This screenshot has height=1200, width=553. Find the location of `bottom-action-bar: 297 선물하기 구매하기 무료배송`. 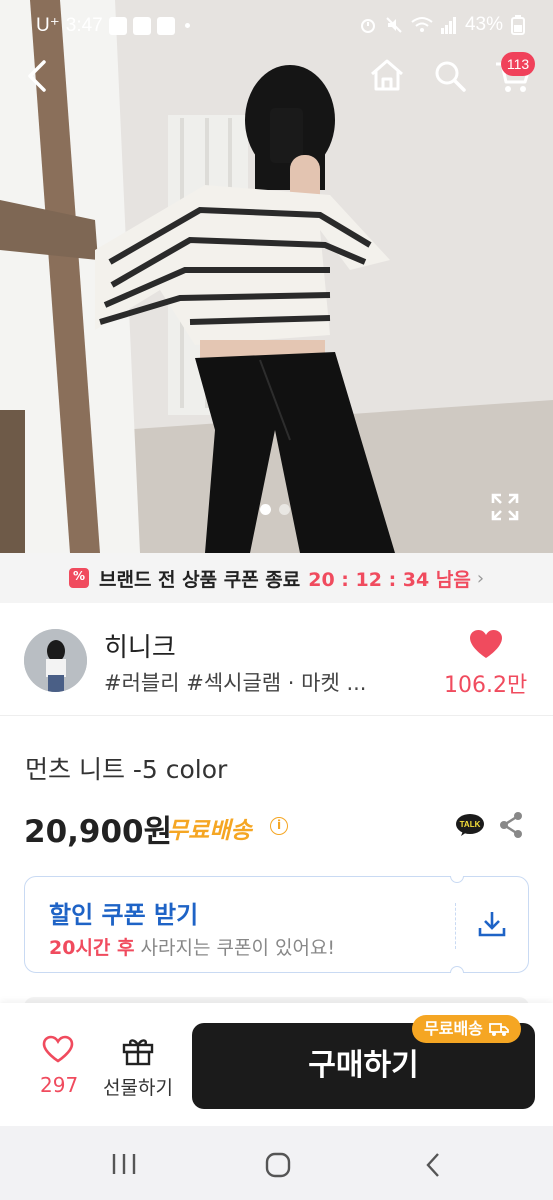

bottom-action-bar: 297 선물하기 구매하기 무료배송 is located at coordinates (276, 1064).